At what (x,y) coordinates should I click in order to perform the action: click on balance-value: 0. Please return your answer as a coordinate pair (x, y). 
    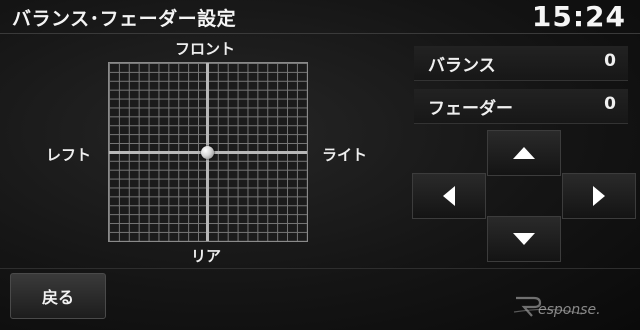
    Looking at the image, I should click on (610, 61).